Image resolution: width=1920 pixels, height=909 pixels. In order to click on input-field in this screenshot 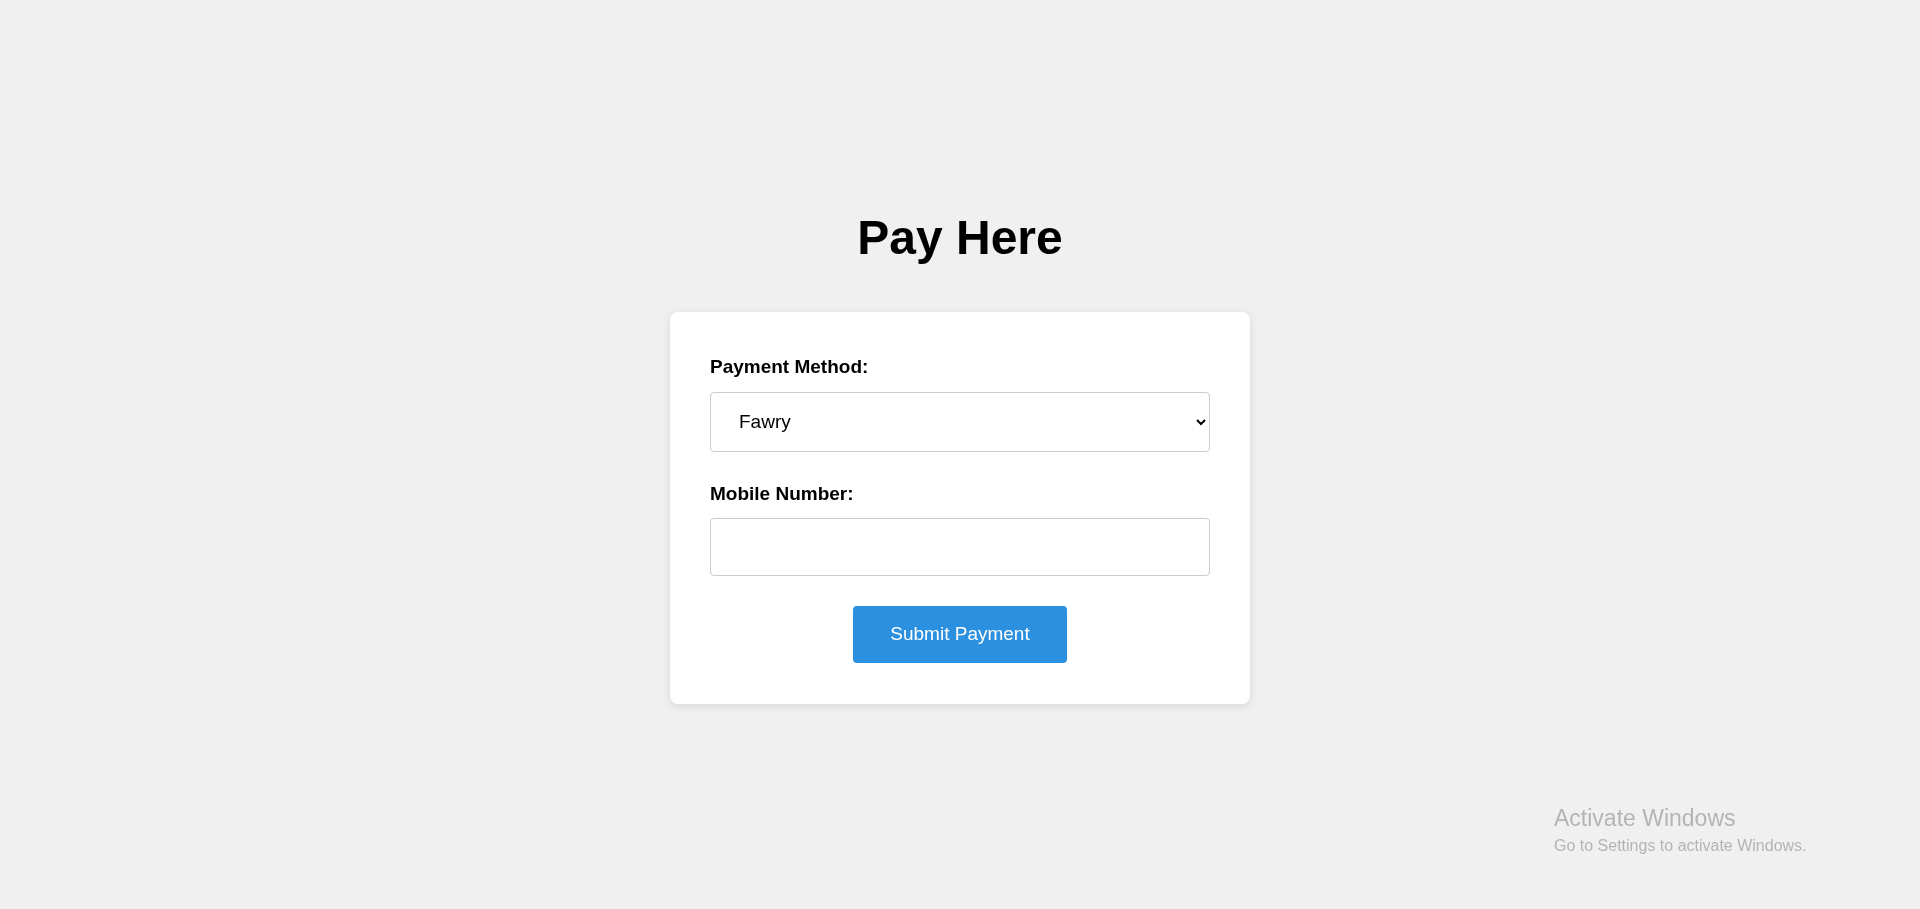, I will do `click(960, 547)`.